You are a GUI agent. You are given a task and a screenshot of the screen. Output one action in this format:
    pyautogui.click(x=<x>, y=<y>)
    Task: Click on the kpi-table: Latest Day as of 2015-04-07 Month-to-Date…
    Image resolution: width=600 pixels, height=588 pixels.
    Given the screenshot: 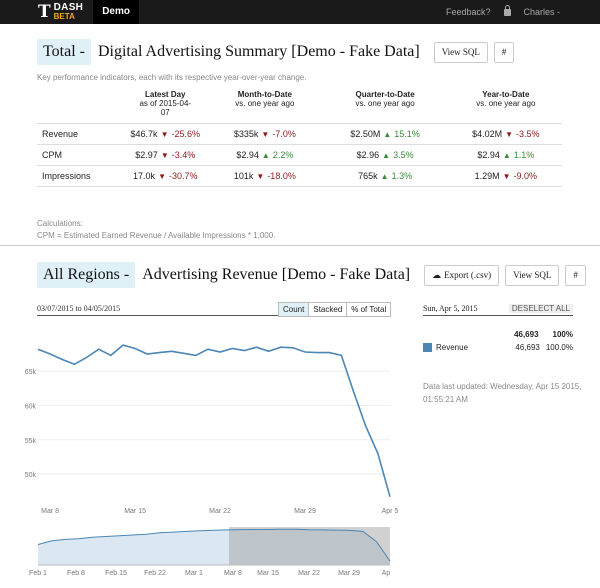 What is the action you would take?
    pyautogui.click(x=299, y=138)
    